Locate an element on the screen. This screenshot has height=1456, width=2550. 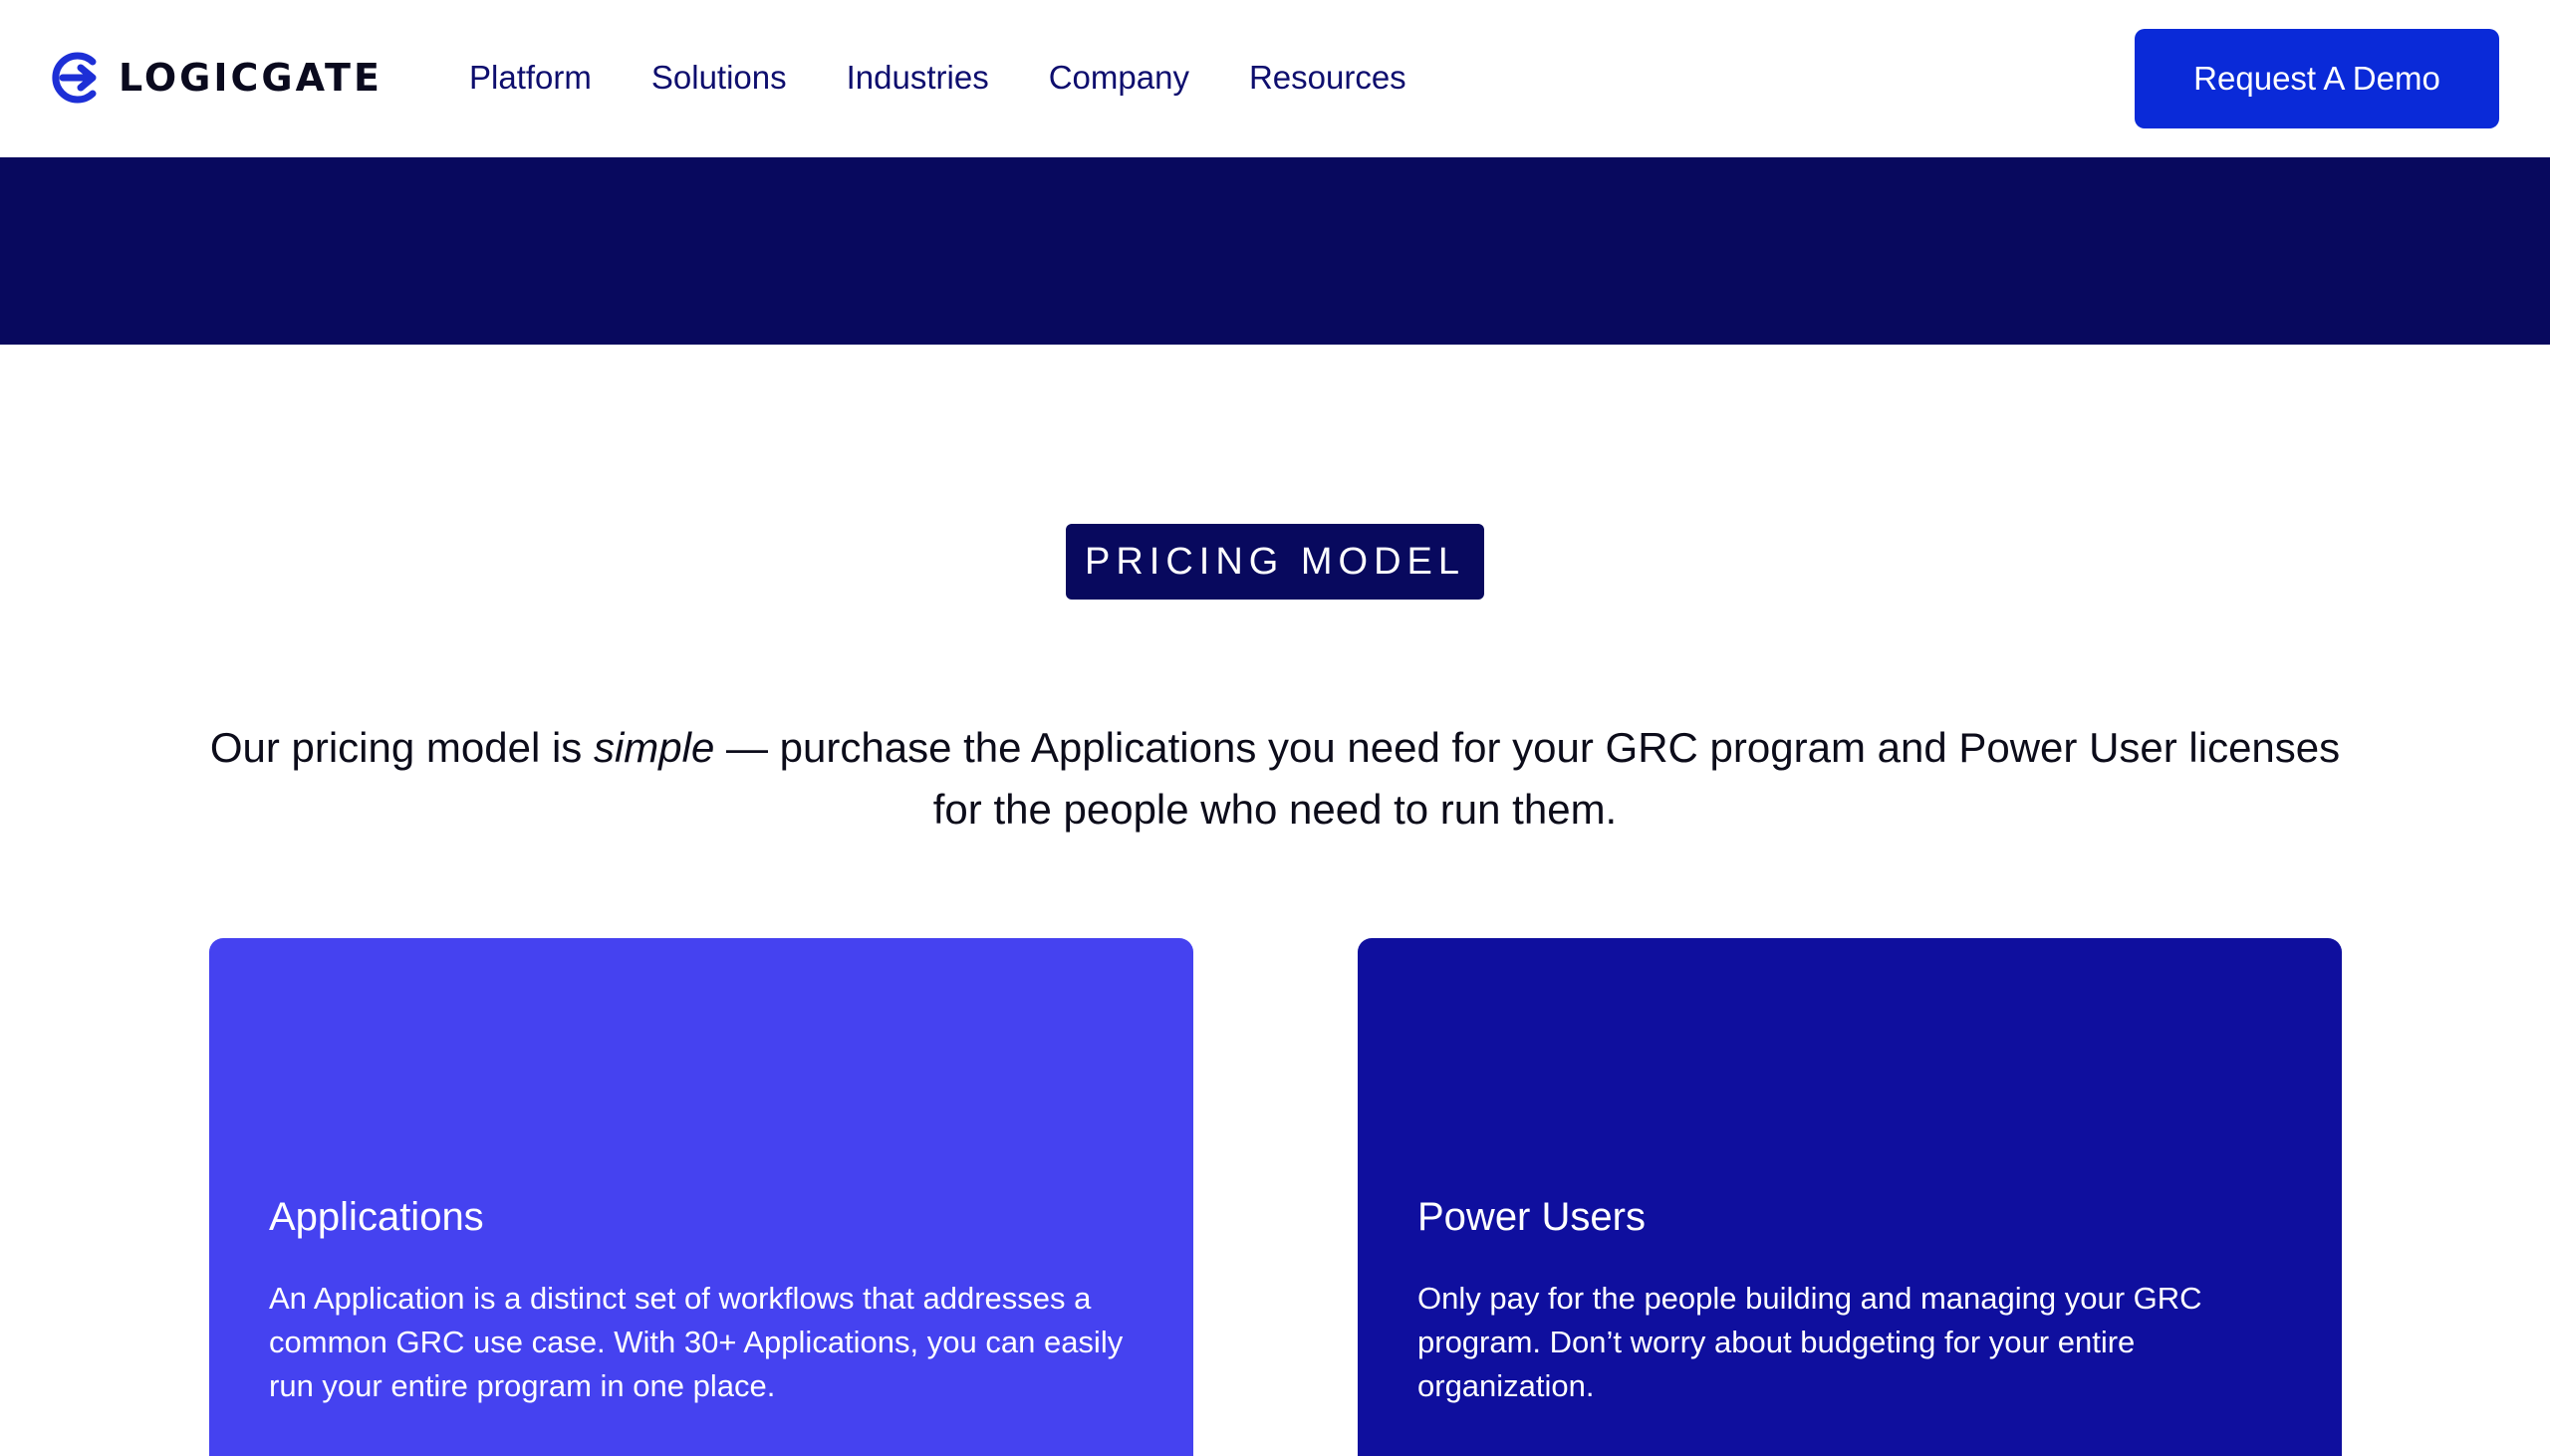
pricing-model-badge: PRICING MODEL is located at coordinates (1275, 562).